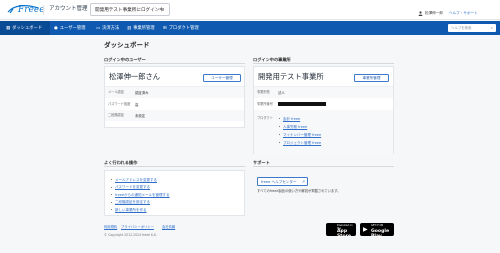  I want to click on password-strength-key: パスワード強度, so click(119, 104).